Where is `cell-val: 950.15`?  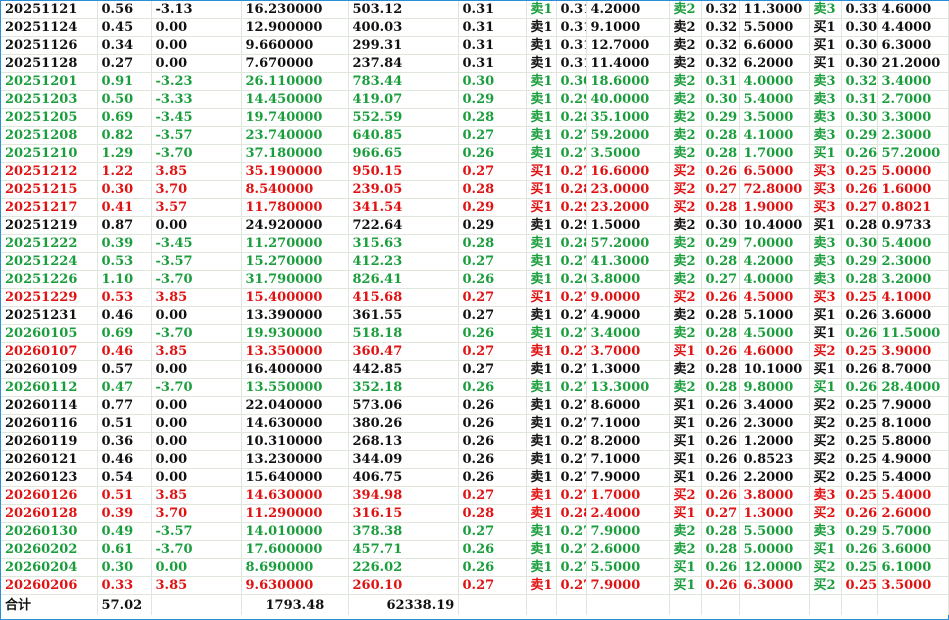 cell-val: 950.15 is located at coordinates (403, 171).